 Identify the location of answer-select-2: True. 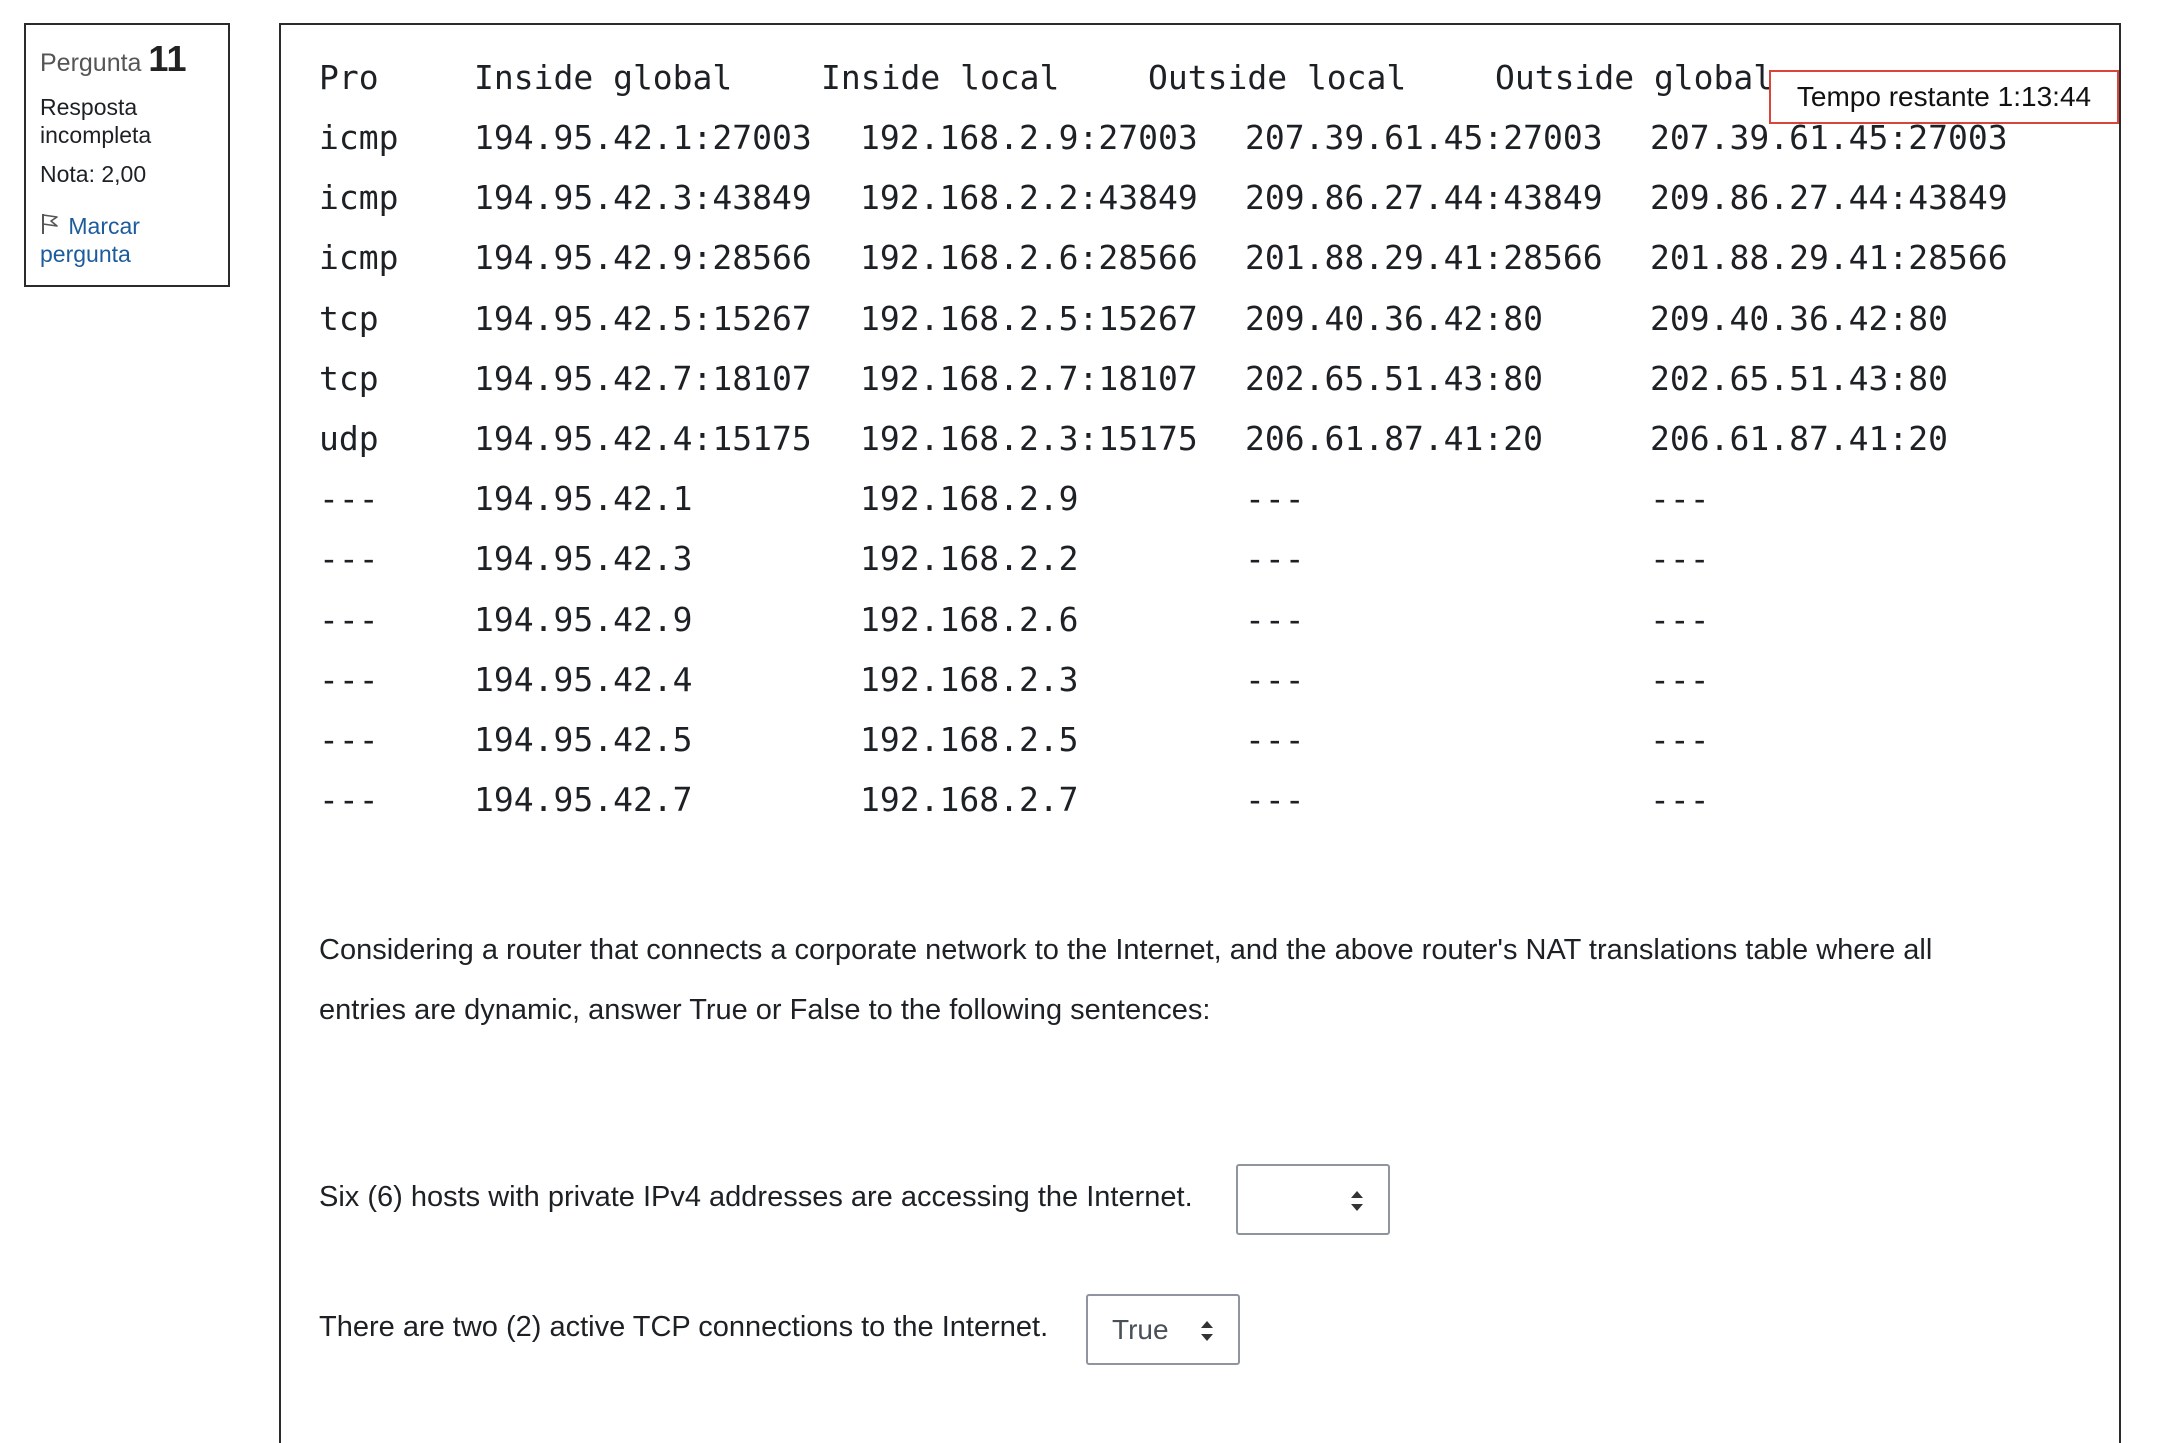
(1163, 1329).